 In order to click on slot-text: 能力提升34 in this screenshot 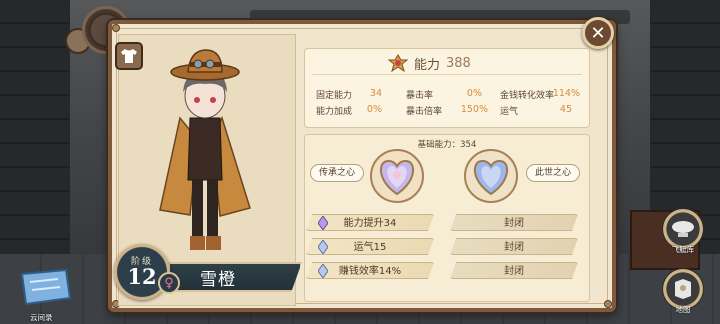, I will do `click(370, 223)`.